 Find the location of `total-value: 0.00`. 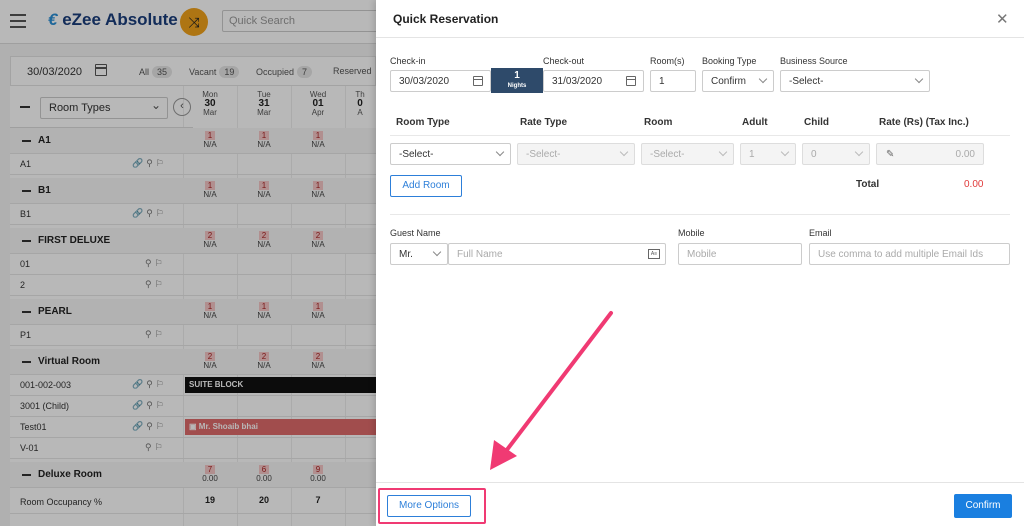

total-value: 0.00 is located at coordinates (974, 184).